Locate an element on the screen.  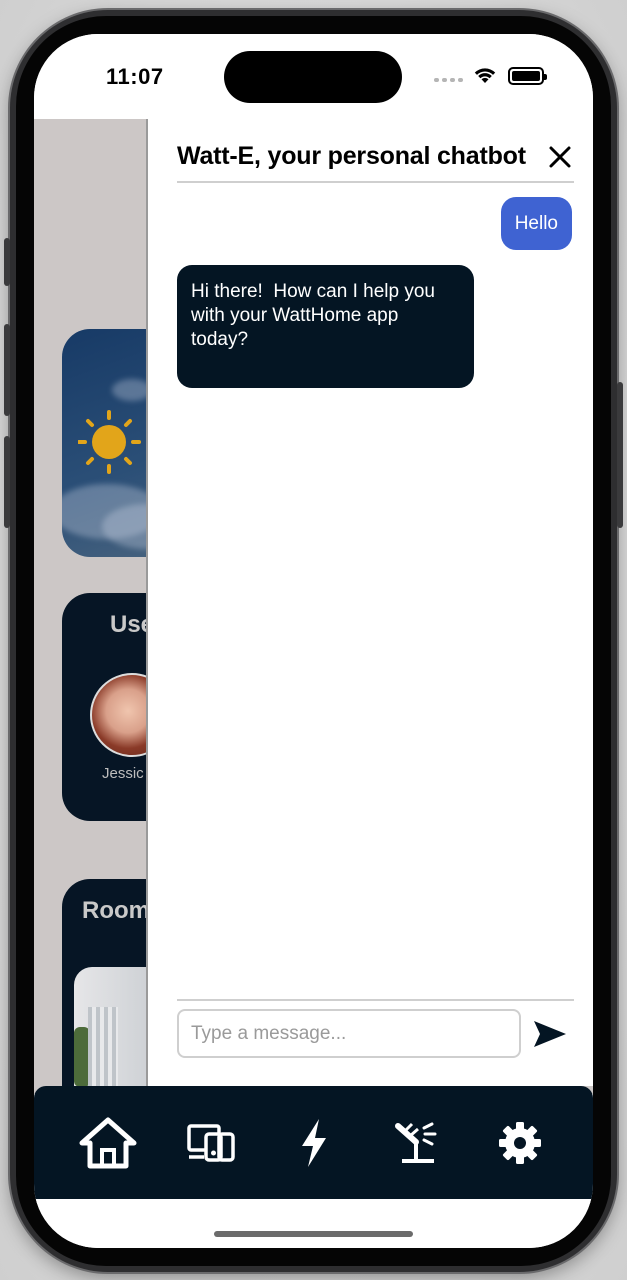
action-button is located at coordinates (7, 262).